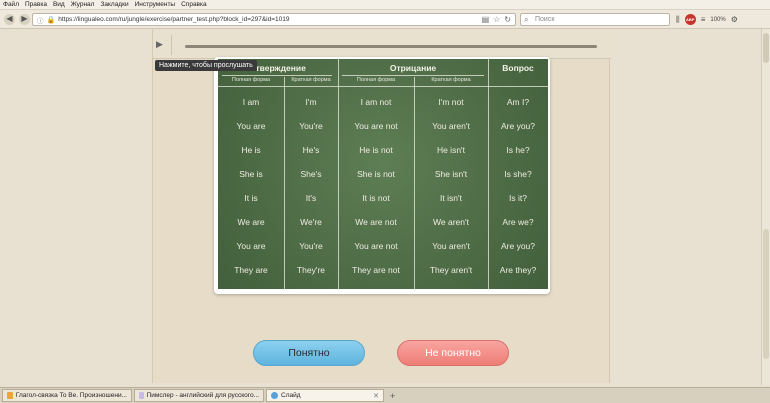  I want to click on table-cell: Is she?, so click(518, 174).